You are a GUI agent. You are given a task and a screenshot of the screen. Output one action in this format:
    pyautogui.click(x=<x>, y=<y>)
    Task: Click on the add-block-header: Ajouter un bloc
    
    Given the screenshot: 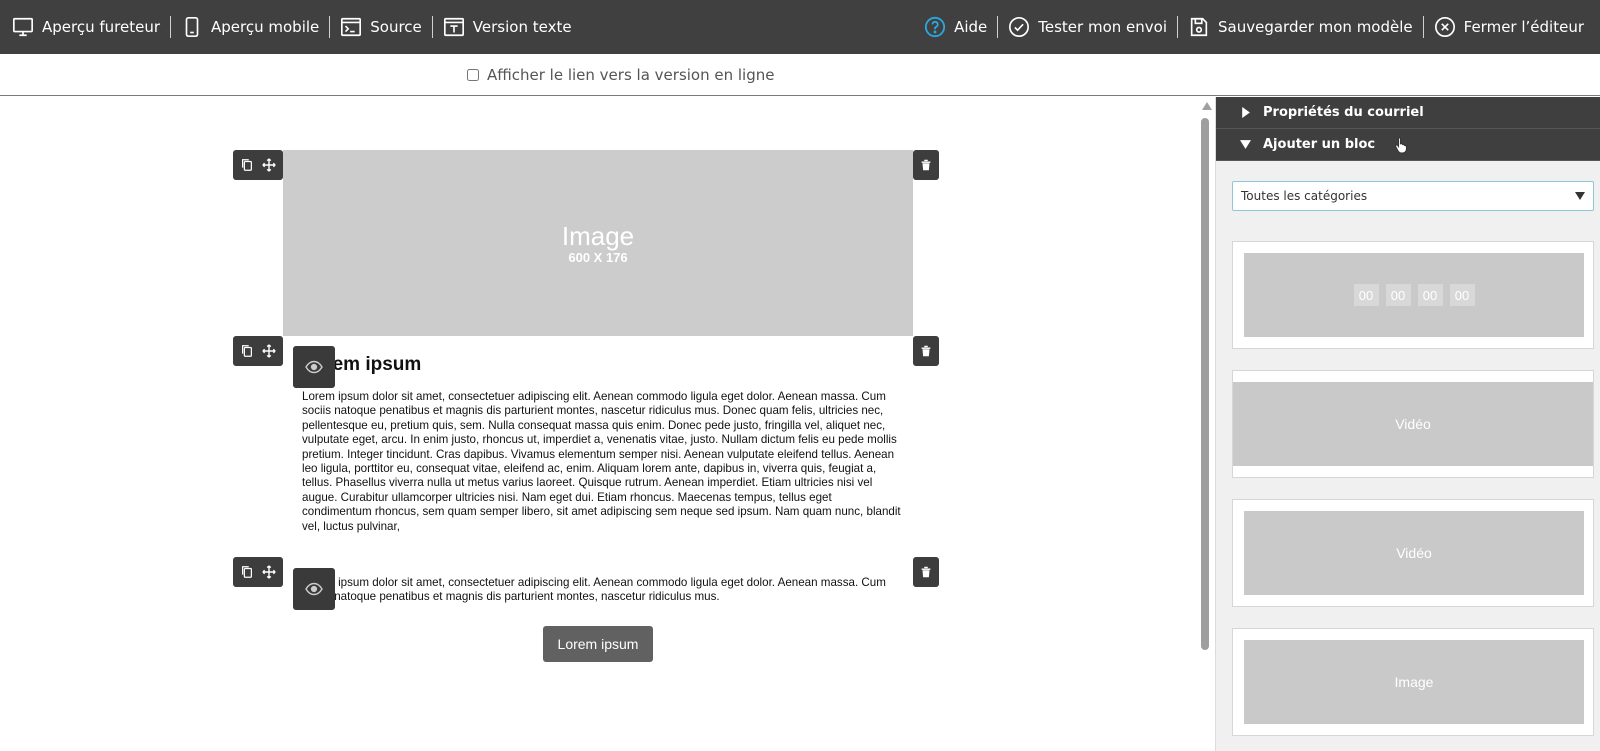 What is the action you would take?
    pyautogui.click(x=1408, y=145)
    